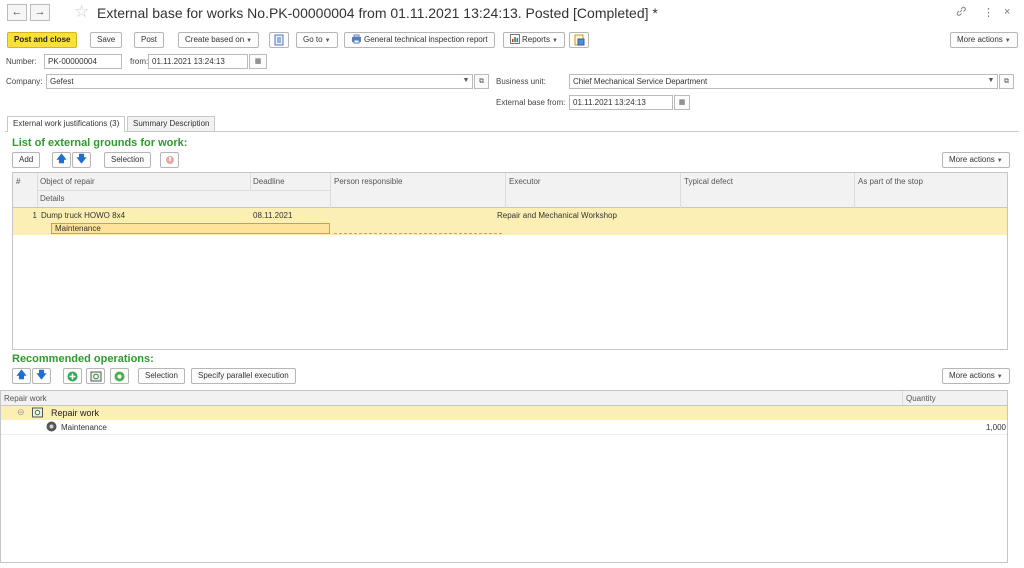  Describe the element at coordinates (26, 160) in the screenshot. I see `add-button: Add` at that location.